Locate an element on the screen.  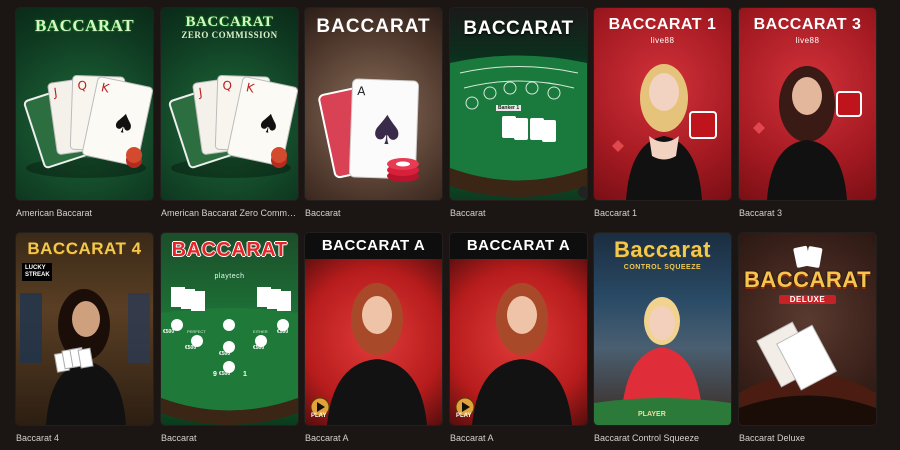
game-card-baccarat-1-live: BACCARAT 1 live88 Baccarat 1 is located at coordinates (662, 113).